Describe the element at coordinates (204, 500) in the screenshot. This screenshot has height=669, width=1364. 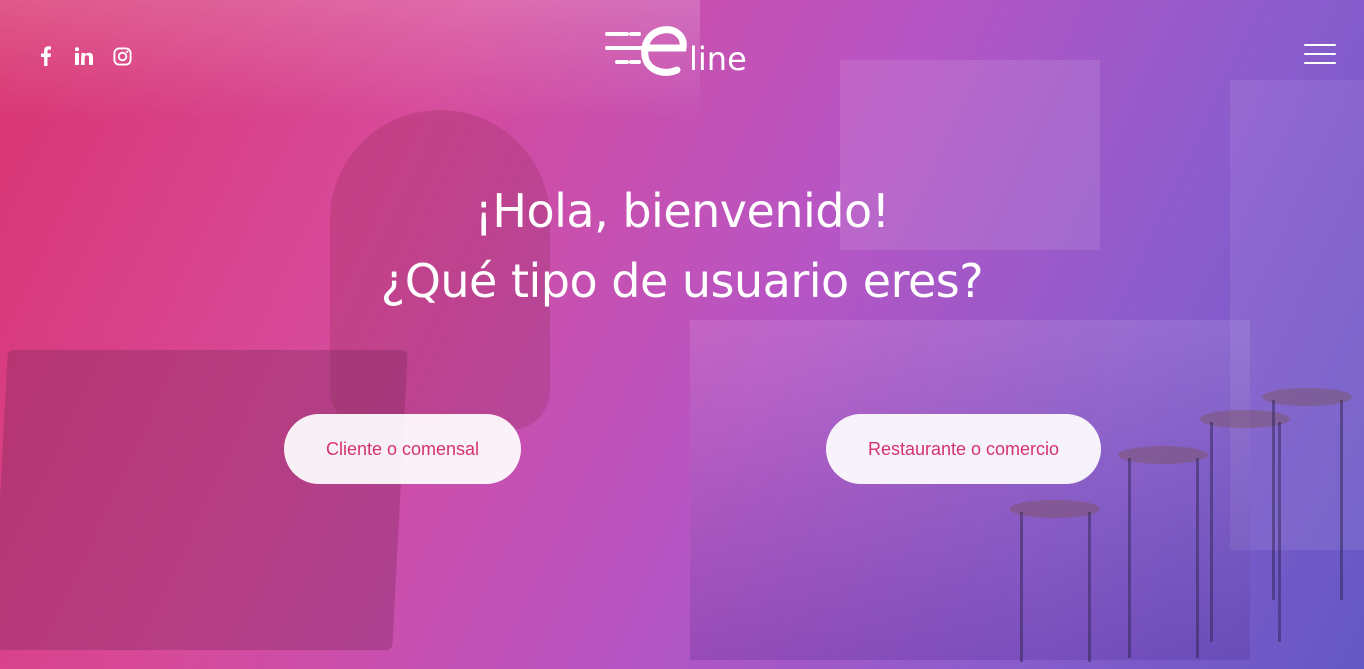
I see `background-laptop` at that location.